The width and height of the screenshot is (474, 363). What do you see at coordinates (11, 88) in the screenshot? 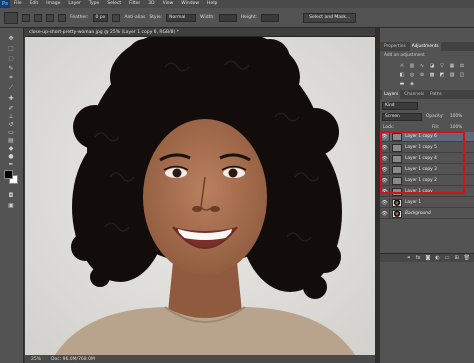
I see `eyedropper-tool-icon: ⟋` at bounding box center [11, 88].